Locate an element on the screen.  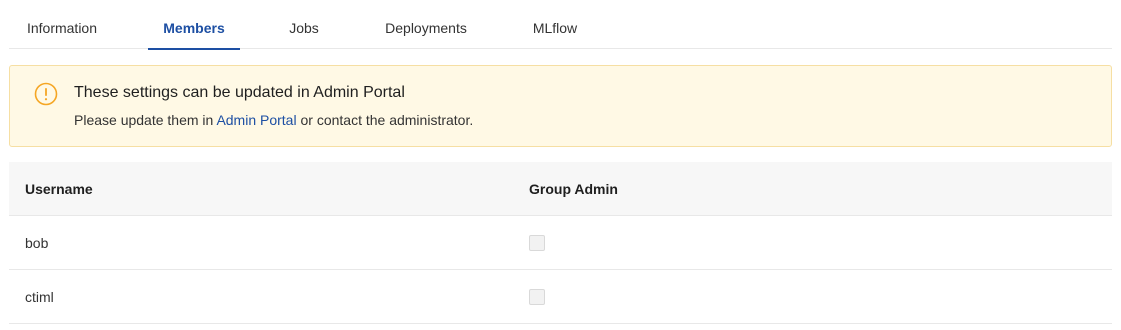
warning-circle-icon is located at coordinates (46, 94).